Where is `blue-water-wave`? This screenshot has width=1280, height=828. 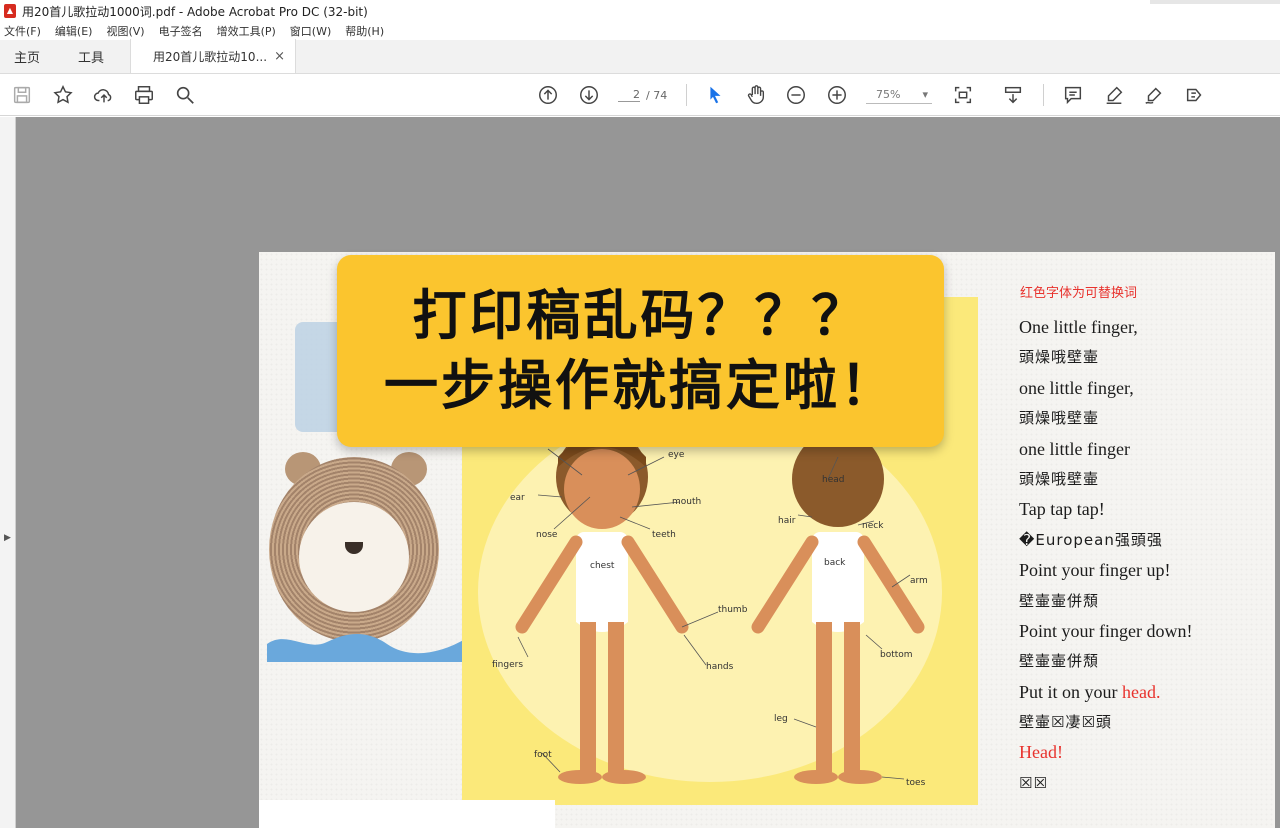 blue-water-wave is located at coordinates (367, 648).